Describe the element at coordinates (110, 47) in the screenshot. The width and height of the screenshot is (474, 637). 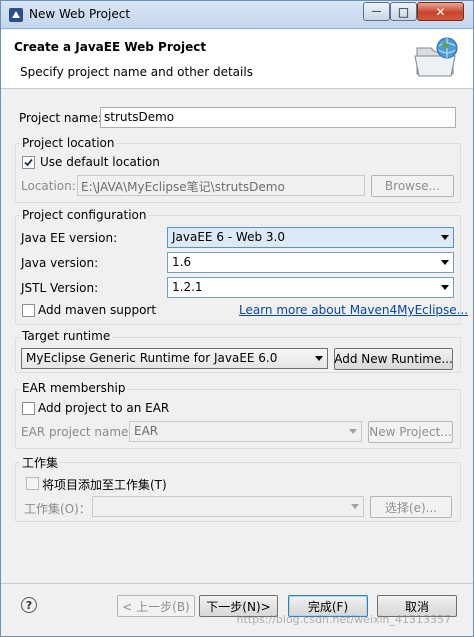
I see `header-title: Create a JavaEE Web Project` at that location.